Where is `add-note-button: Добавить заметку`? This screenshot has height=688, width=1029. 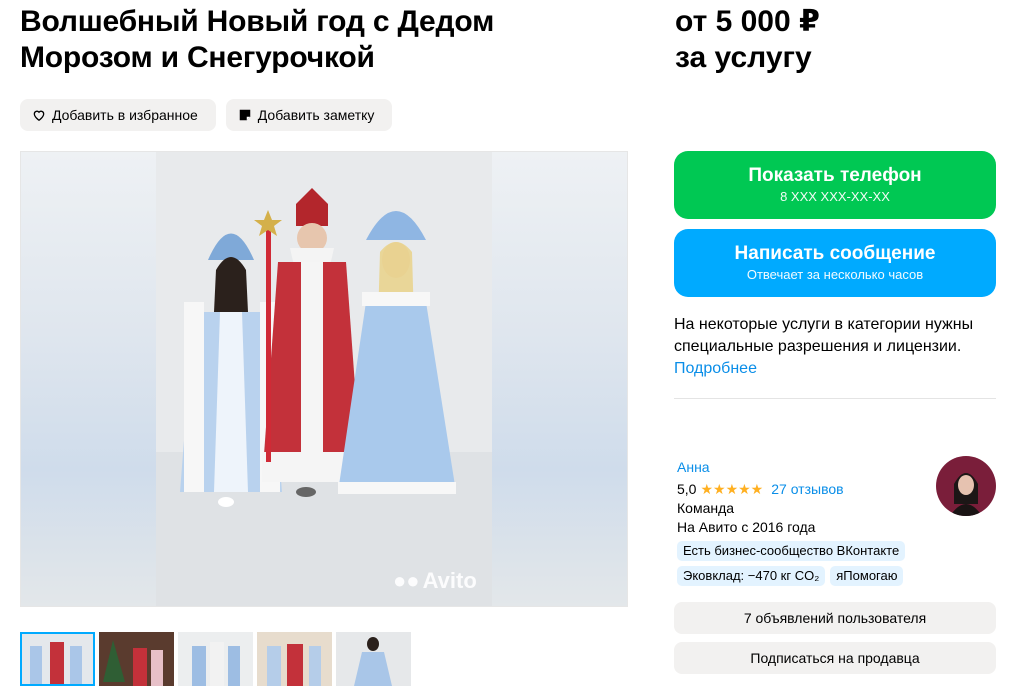 add-note-button: Добавить заметку is located at coordinates (309, 115).